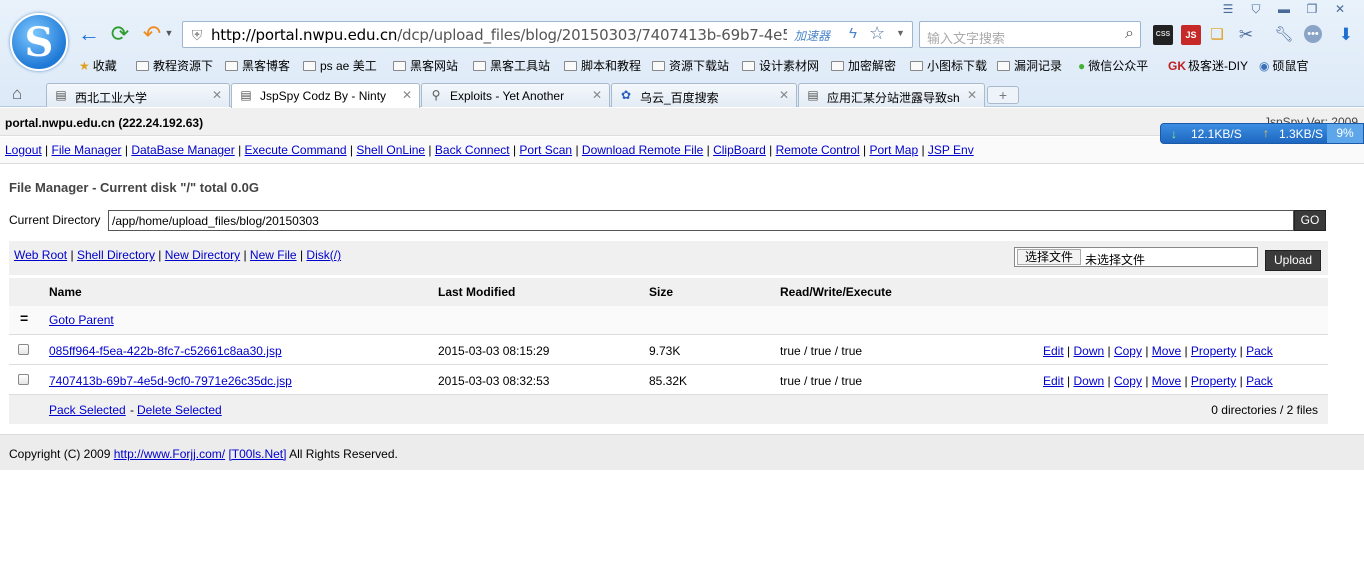 The height and width of the screenshot is (578, 1364). I want to click on bookmark-label: 黑客博客, so click(266, 66).